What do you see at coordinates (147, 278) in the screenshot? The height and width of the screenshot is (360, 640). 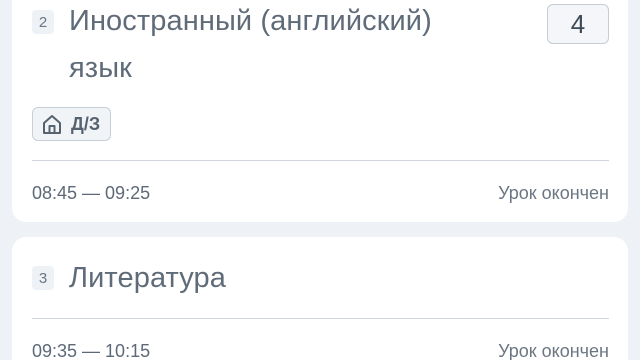 I see `lesson-subject: Литература` at bounding box center [147, 278].